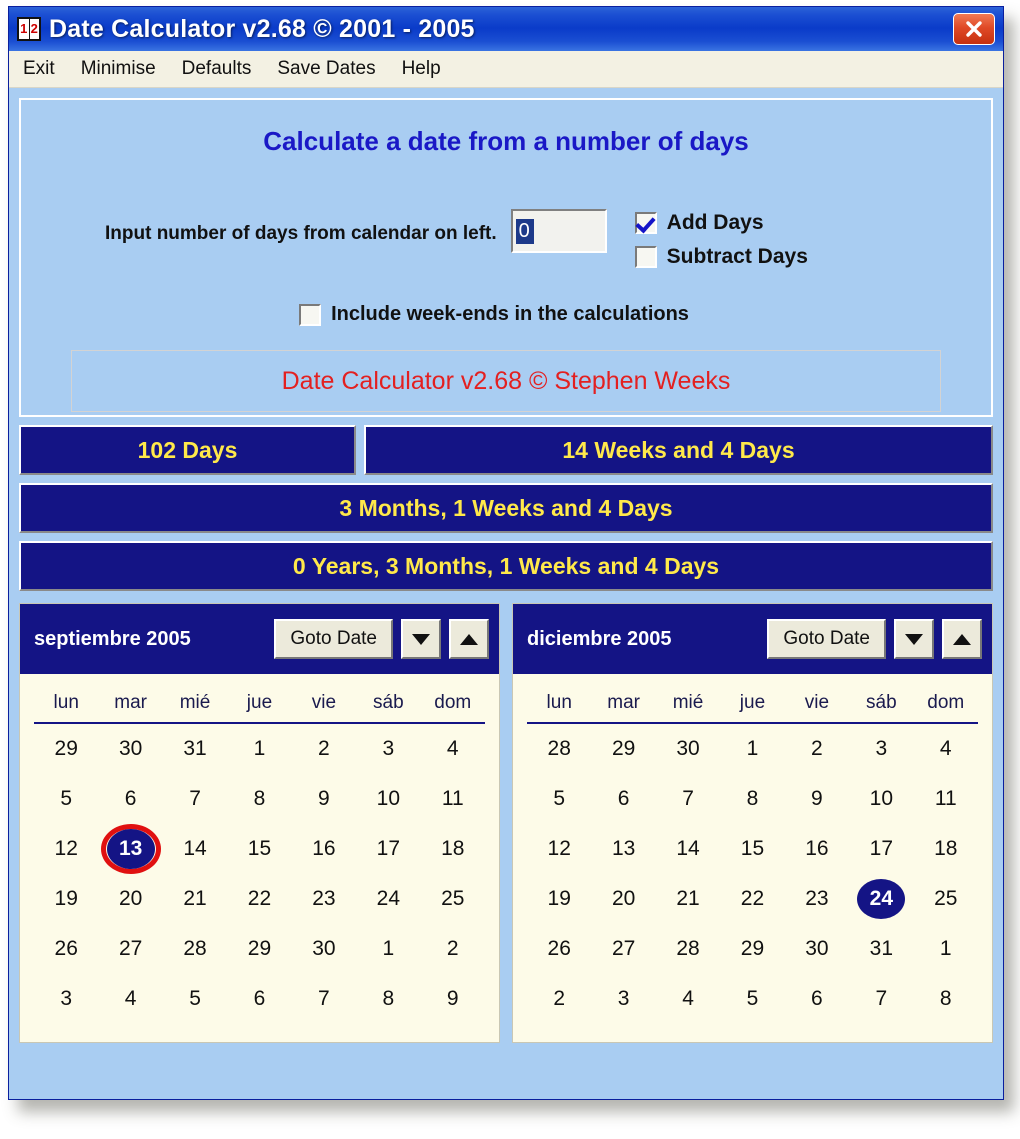 The width and height of the screenshot is (1020, 1139). I want to click on calendar-right-day-cell: 14, so click(688, 849).